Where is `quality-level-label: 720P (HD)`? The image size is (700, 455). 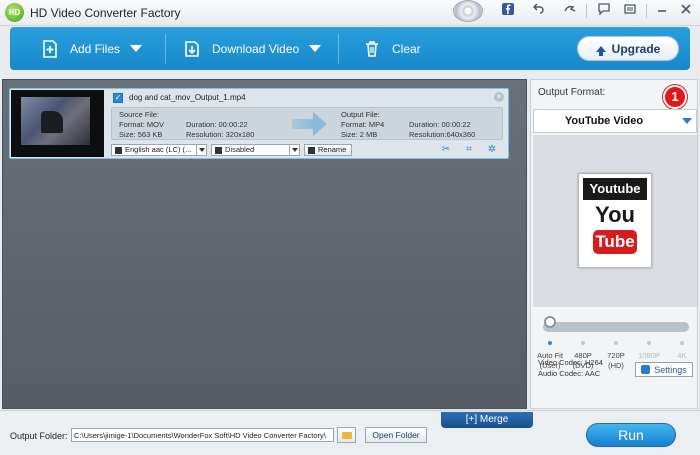
quality-level-label: 720P (HD) is located at coordinates (616, 361).